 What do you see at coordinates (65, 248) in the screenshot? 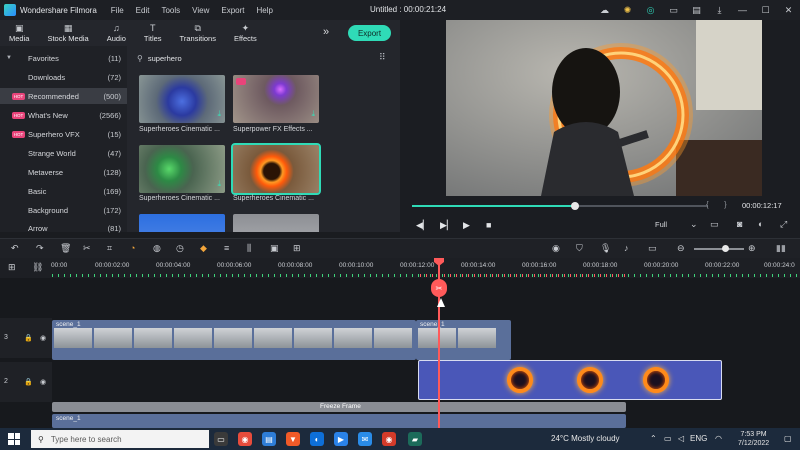
I see `delete-icon: 🗑` at bounding box center [65, 248].